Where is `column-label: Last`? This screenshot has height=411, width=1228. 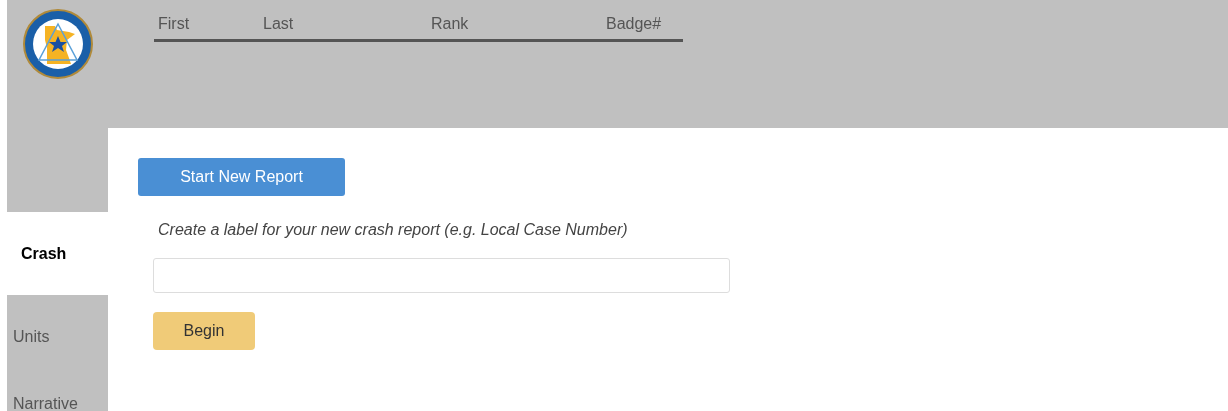
column-label: Last is located at coordinates (278, 24).